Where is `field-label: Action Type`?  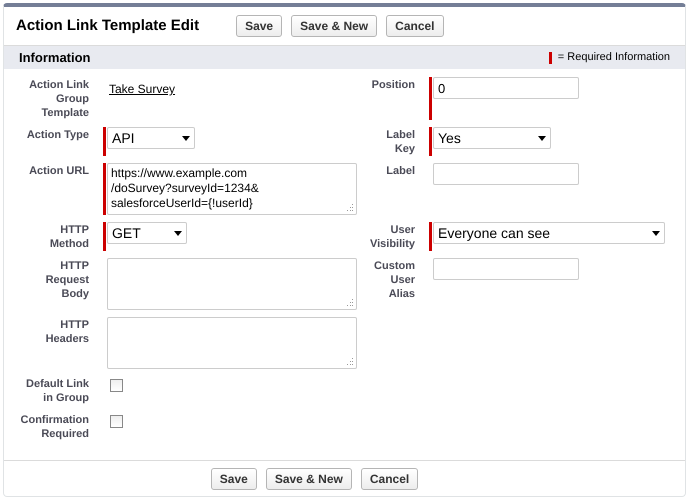 field-label: Action Type is located at coordinates (57, 135).